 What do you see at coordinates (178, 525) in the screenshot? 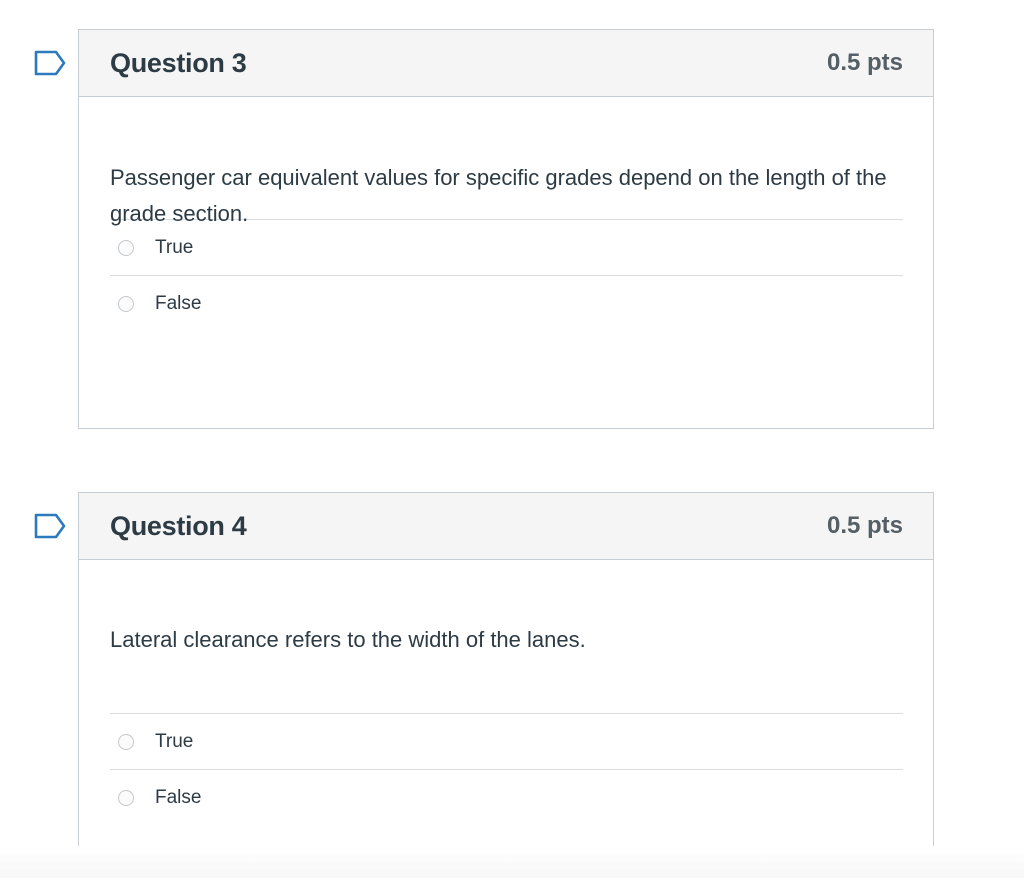
I see `question-title: Question 4` at bounding box center [178, 525].